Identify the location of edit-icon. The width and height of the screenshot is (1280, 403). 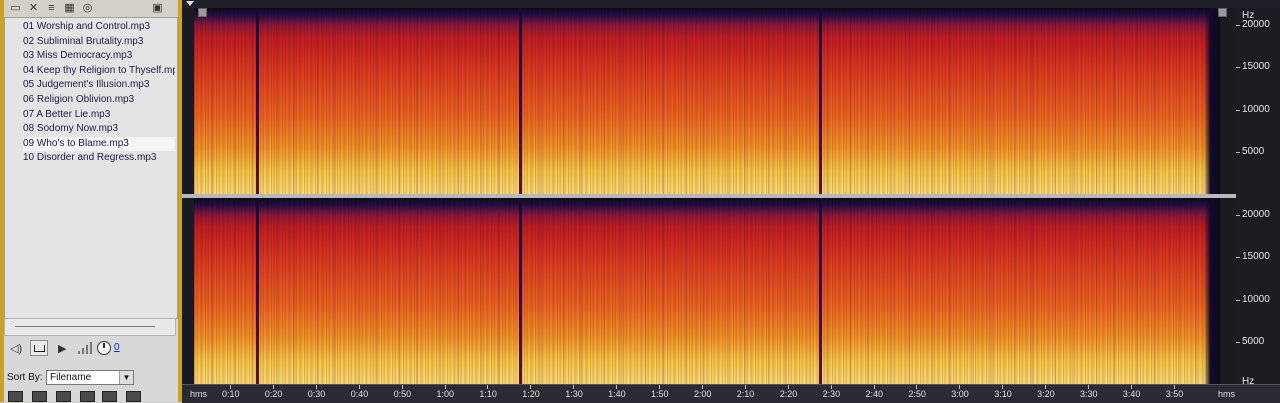
(87, 396).